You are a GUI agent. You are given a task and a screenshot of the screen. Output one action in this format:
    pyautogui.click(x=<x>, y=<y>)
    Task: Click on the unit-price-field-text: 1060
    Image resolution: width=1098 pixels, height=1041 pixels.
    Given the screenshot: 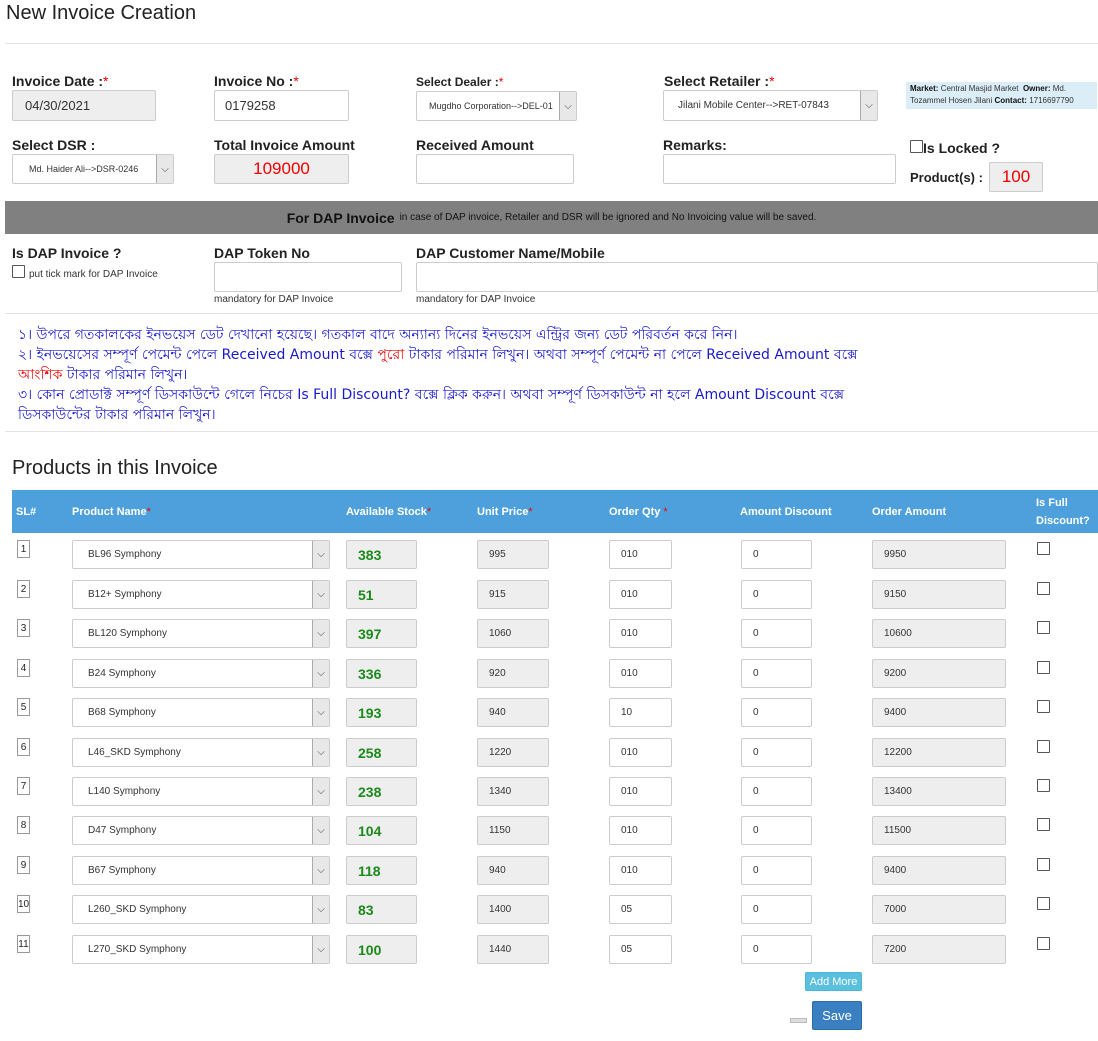 What is the action you would take?
    pyautogui.click(x=500, y=633)
    